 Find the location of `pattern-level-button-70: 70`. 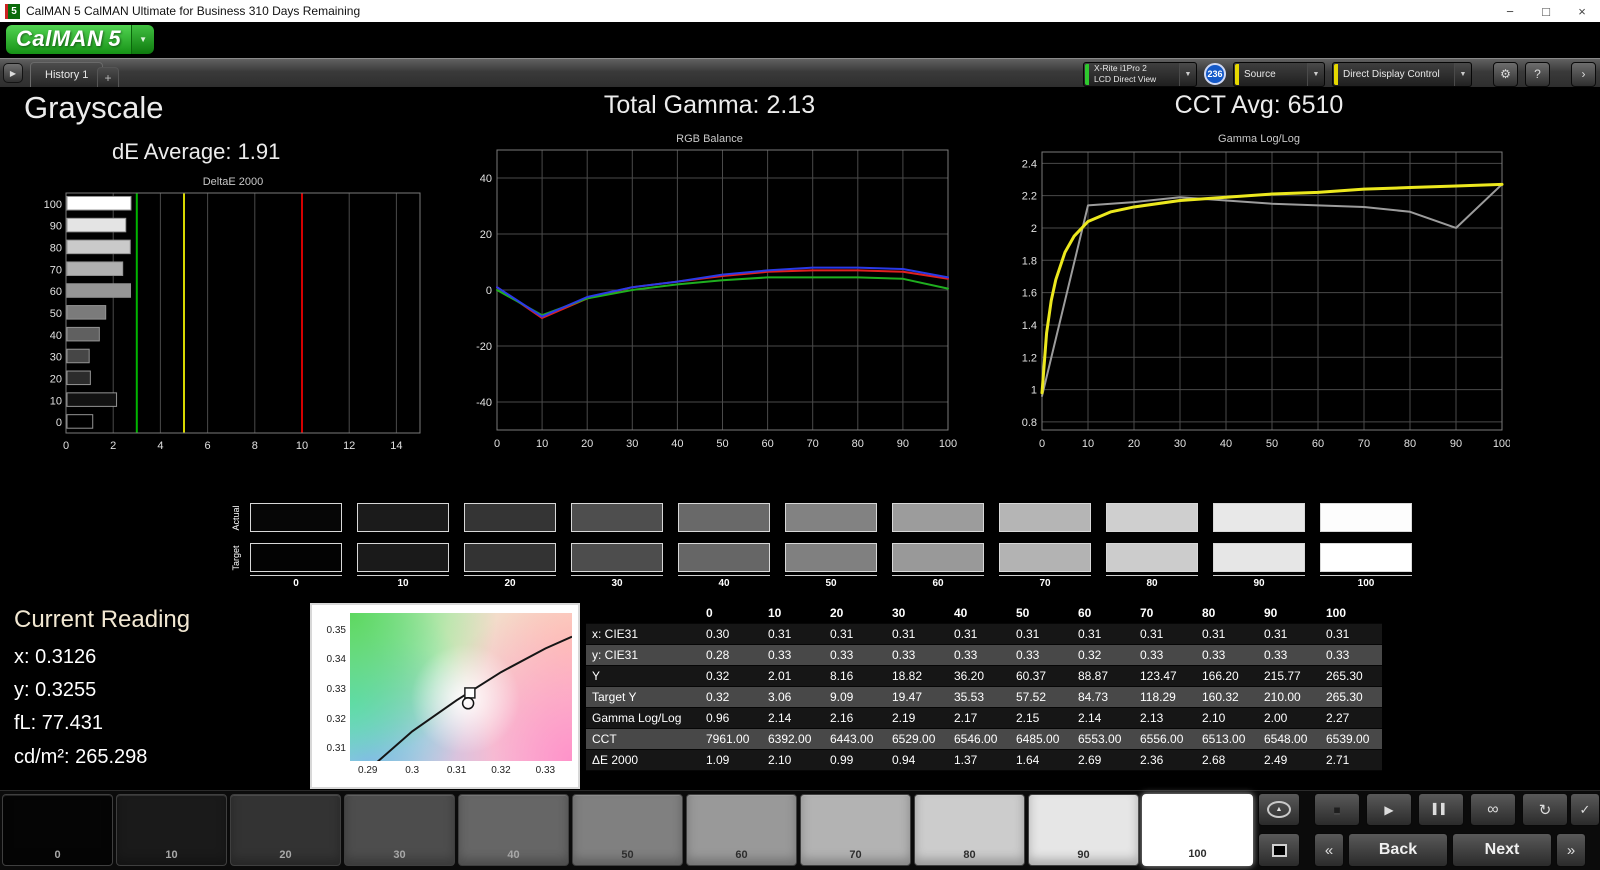

pattern-level-button-70: 70 is located at coordinates (855, 830).